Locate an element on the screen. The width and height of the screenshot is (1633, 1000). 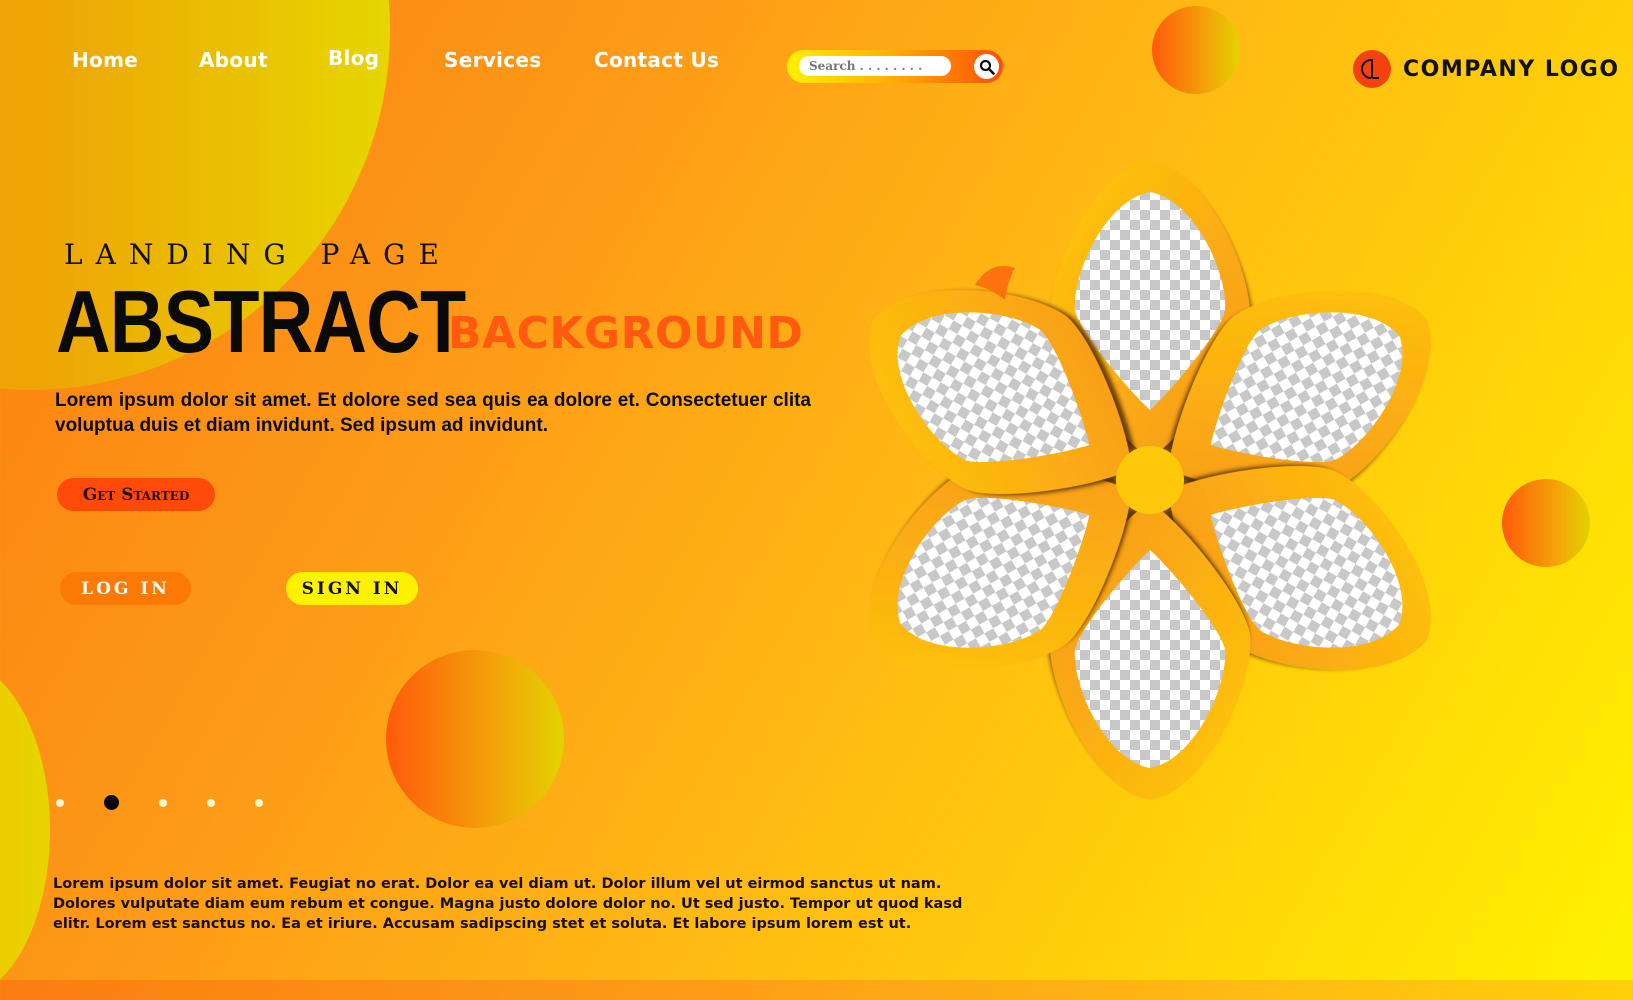
sign-in-button: SIGN IN is located at coordinates (352, 588).